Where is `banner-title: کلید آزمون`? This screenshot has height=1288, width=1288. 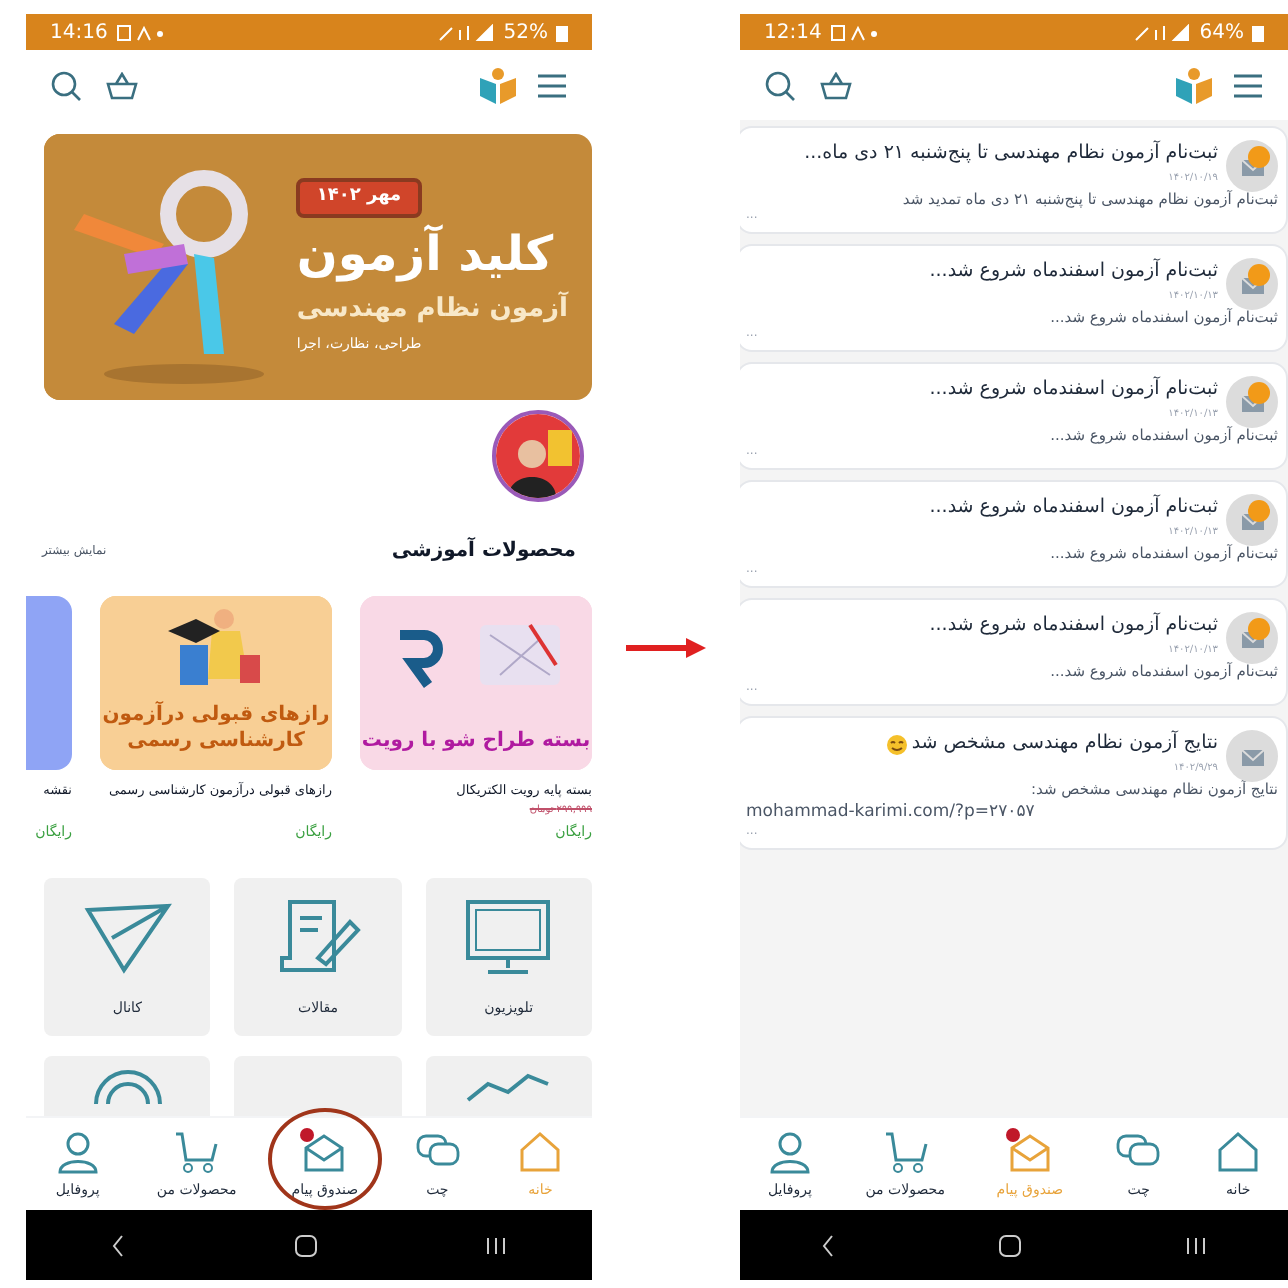 banner-title: کلید آزمون is located at coordinates (425, 253).